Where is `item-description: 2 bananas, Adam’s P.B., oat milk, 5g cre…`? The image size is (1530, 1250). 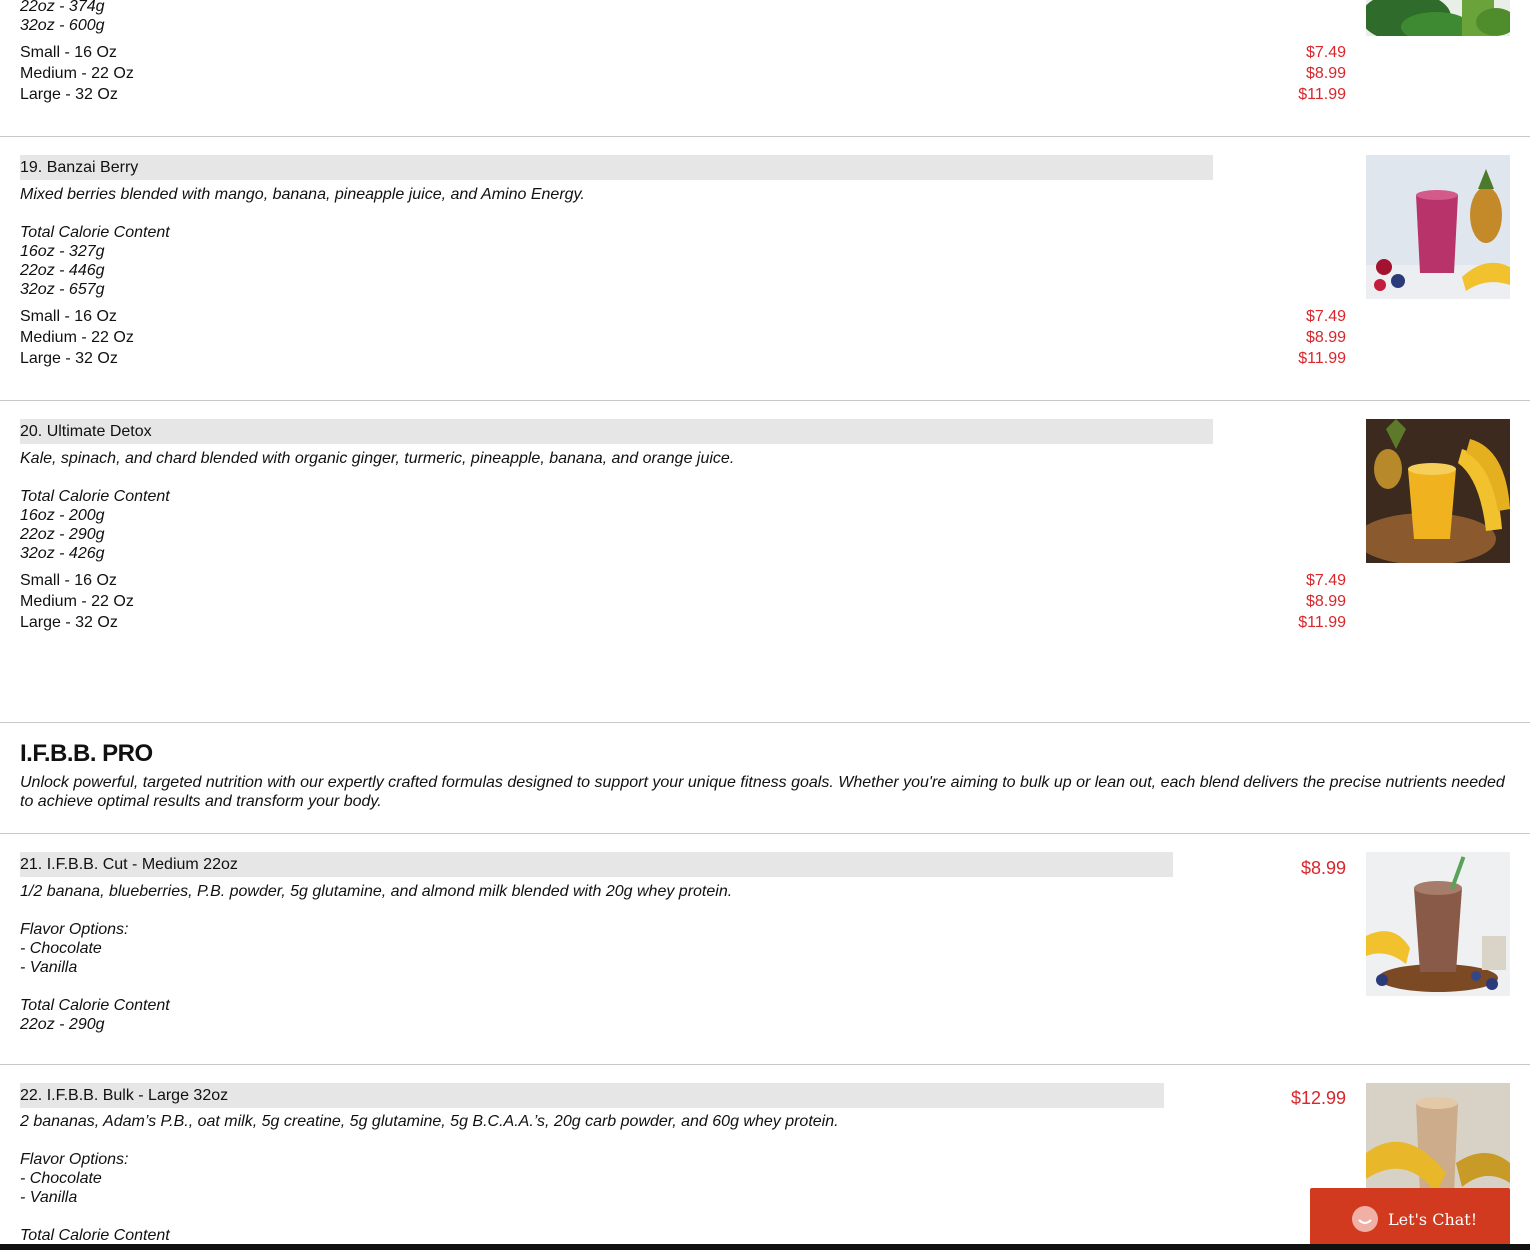
item-description: 2 bananas, Adam’s P.B., oat milk, 5g cre… is located at coordinates (429, 1121).